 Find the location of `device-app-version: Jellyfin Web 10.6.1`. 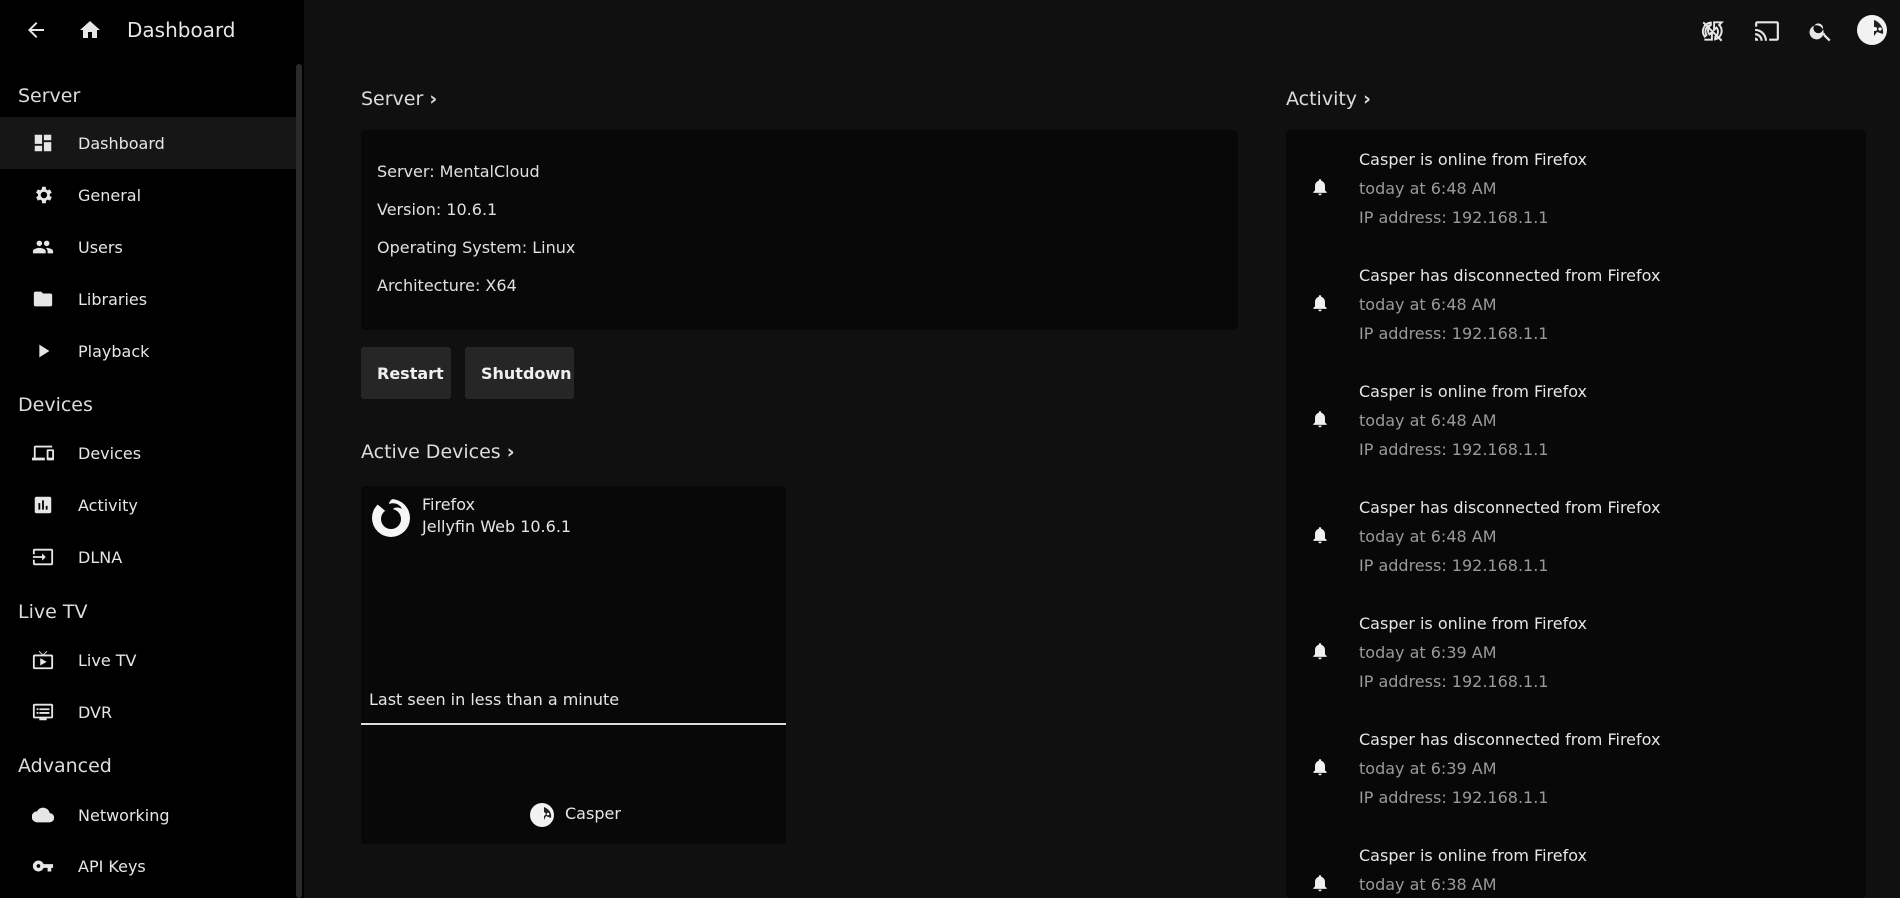

device-app-version: Jellyfin Web 10.6.1 is located at coordinates (497, 526).